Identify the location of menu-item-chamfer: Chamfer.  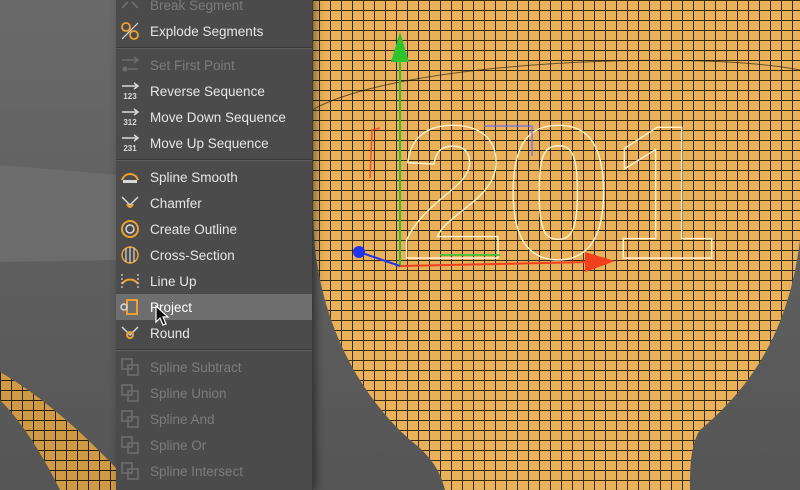
(214, 203).